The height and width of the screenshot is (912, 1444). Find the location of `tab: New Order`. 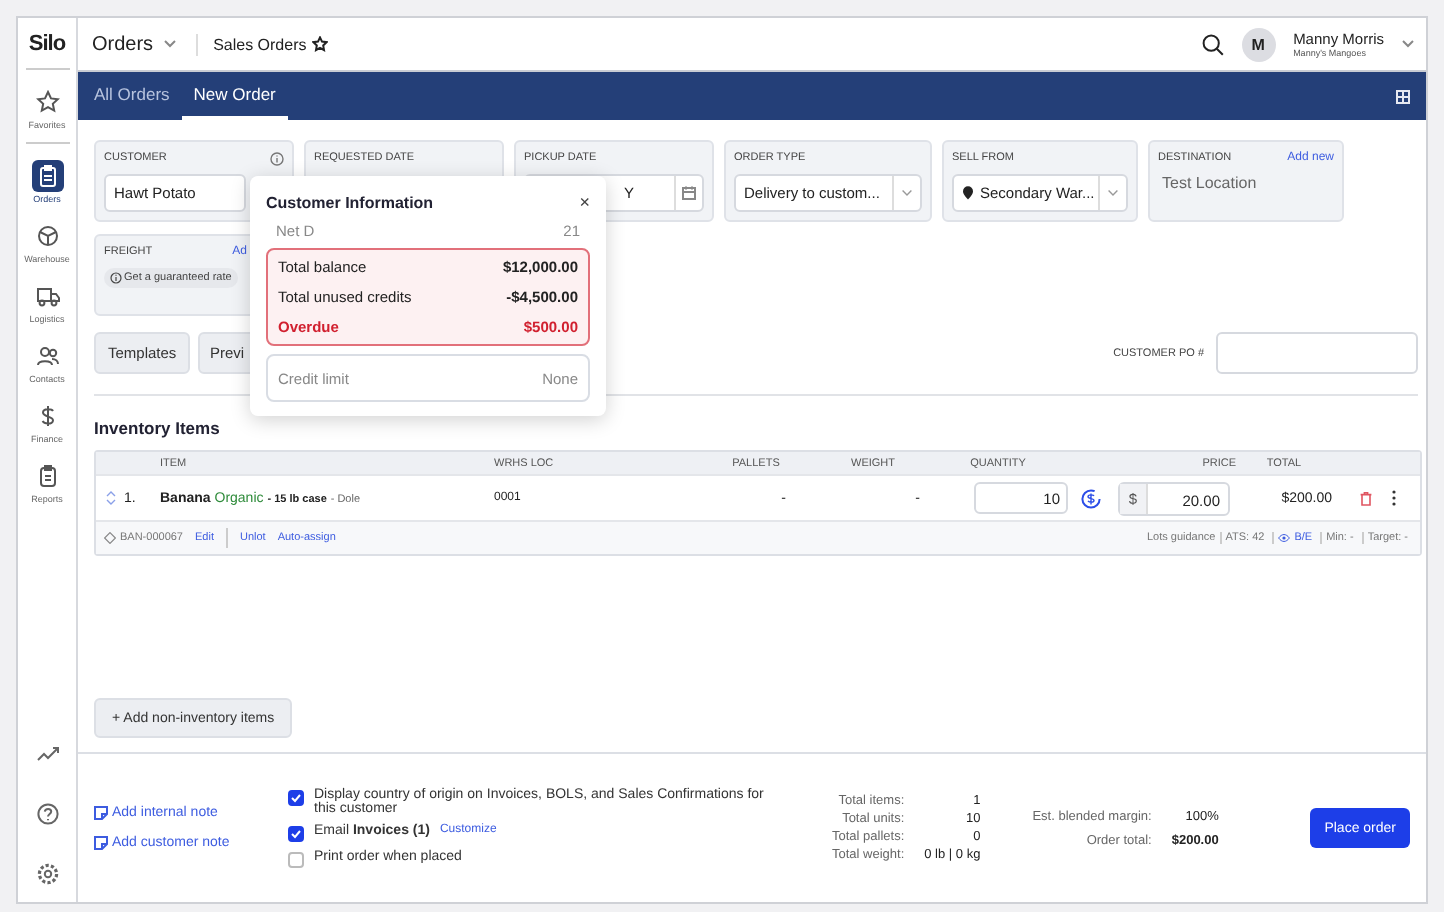

tab: New Order is located at coordinates (234, 96).